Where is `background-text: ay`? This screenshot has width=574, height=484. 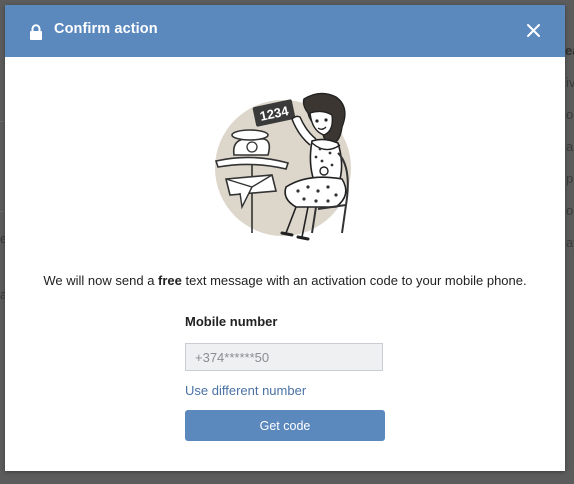
background-text: ay is located at coordinates (570, 242).